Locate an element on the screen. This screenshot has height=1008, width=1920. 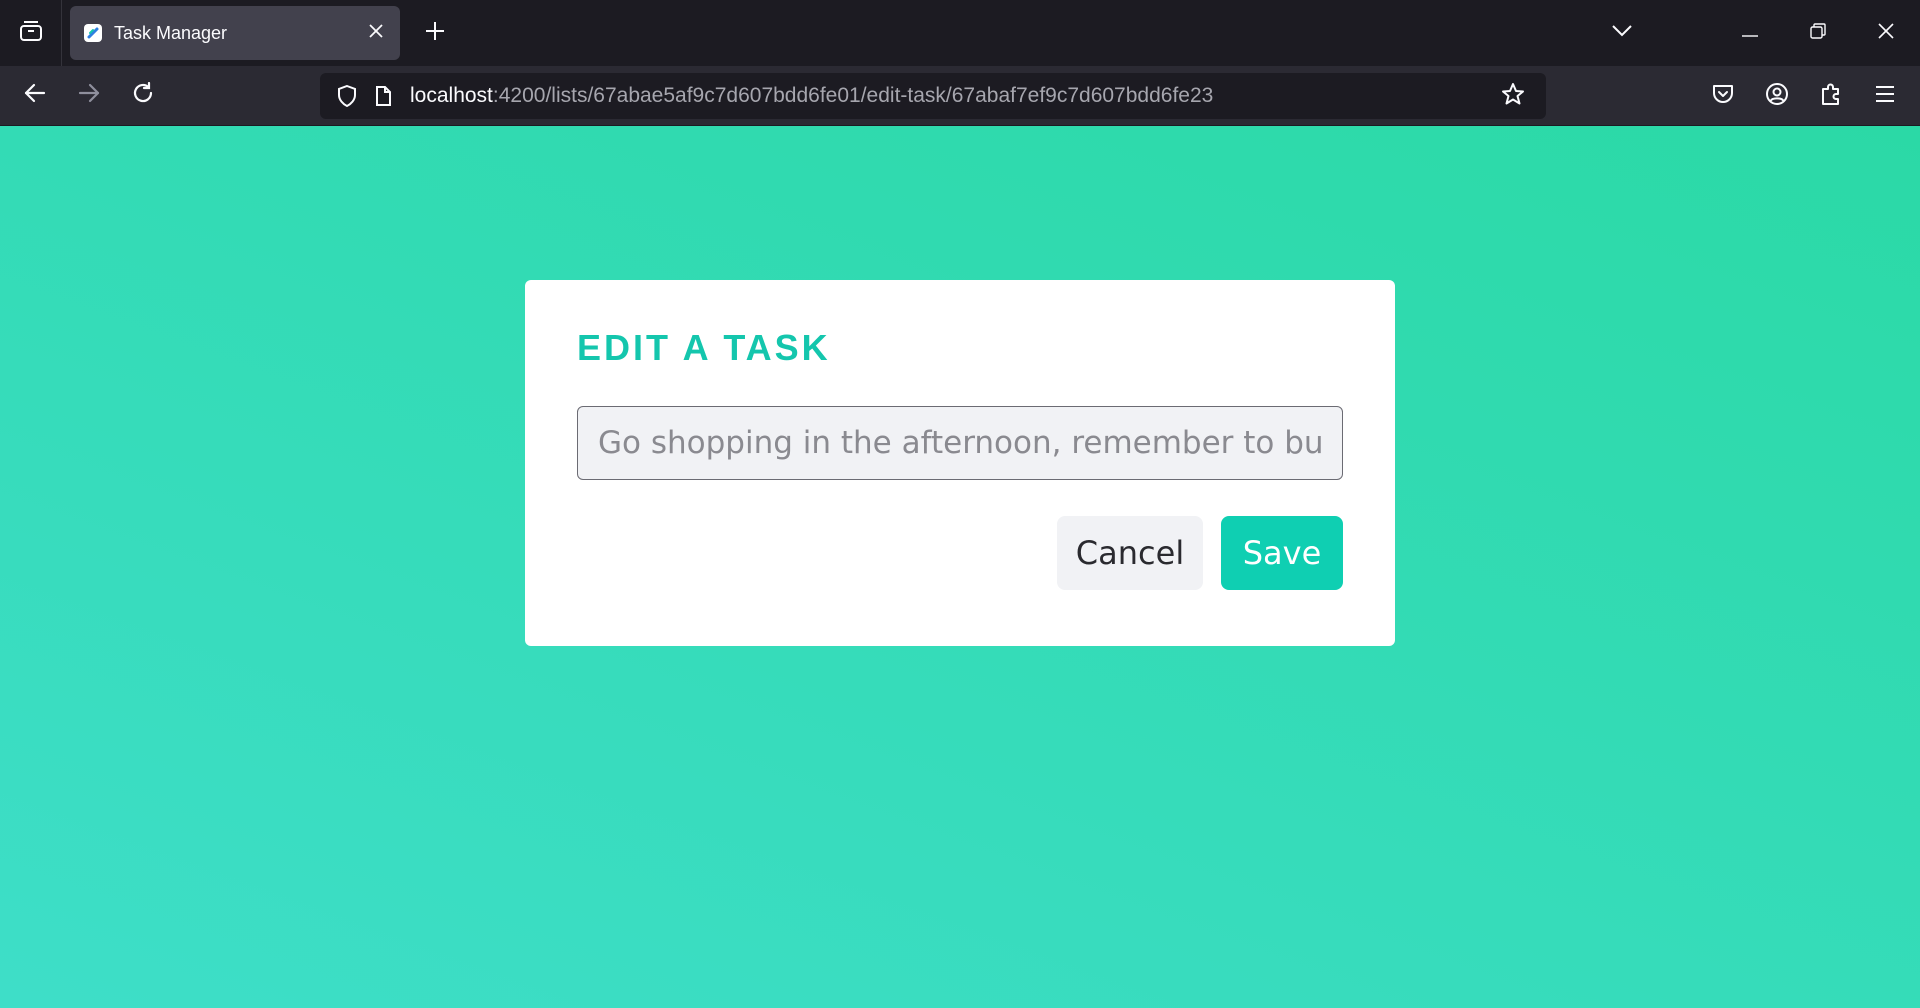
reload-icon is located at coordinates (143, 95).